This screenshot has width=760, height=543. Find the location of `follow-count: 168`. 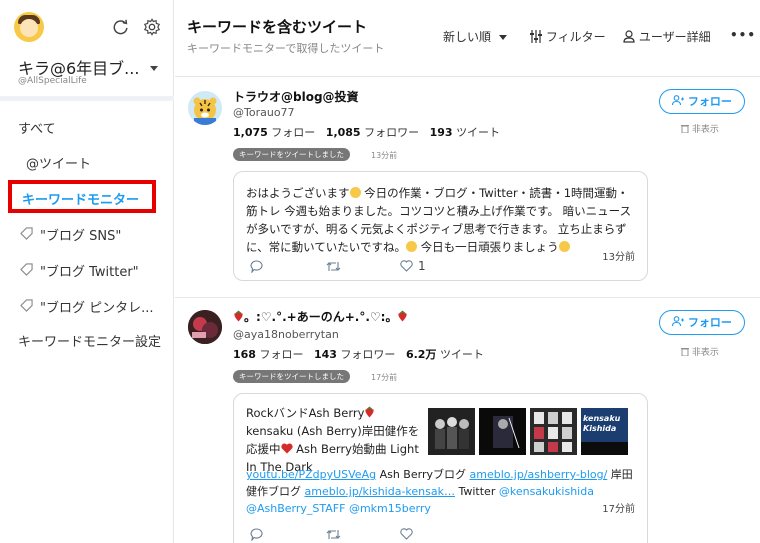

follow-count: 168 is located at coordinates (244, 354).